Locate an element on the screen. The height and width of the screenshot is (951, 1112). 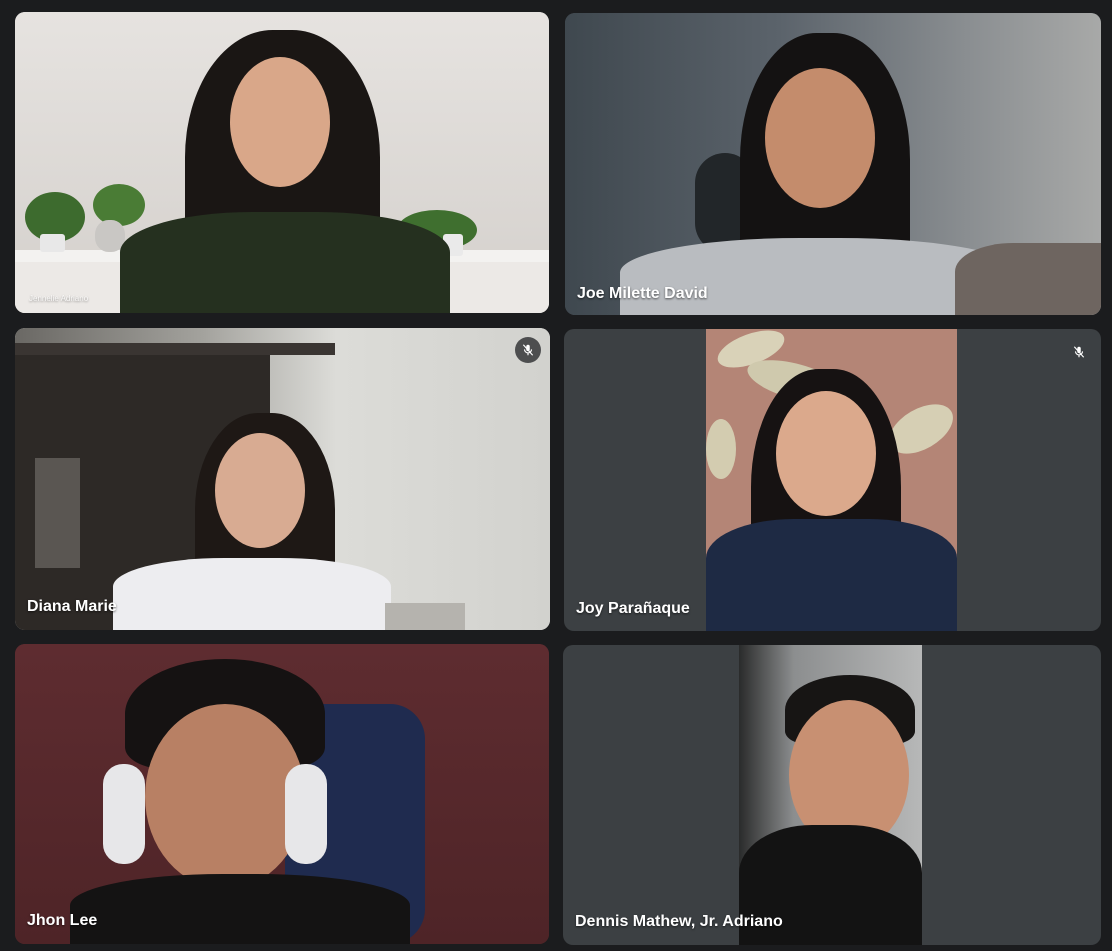
participant-name: Diana Marie is located at coordinates (72, 606).